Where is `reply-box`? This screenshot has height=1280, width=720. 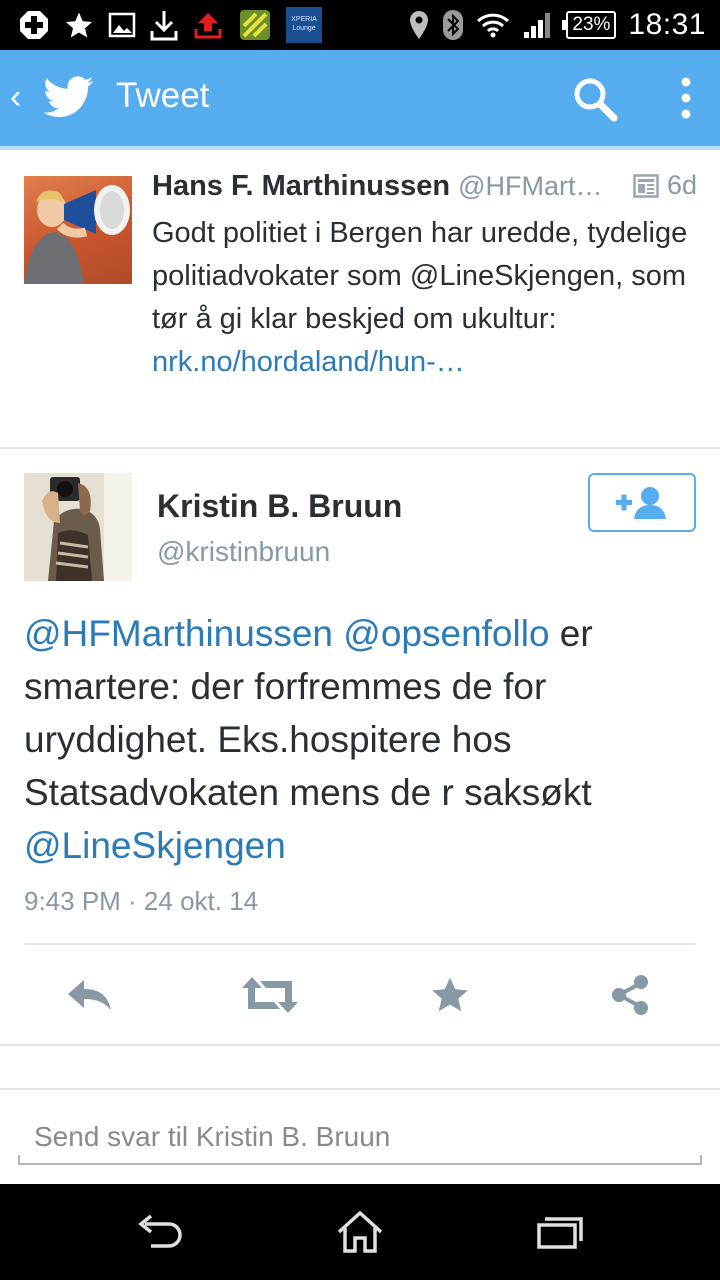
reply-box is located at coordinates (360, 1138).